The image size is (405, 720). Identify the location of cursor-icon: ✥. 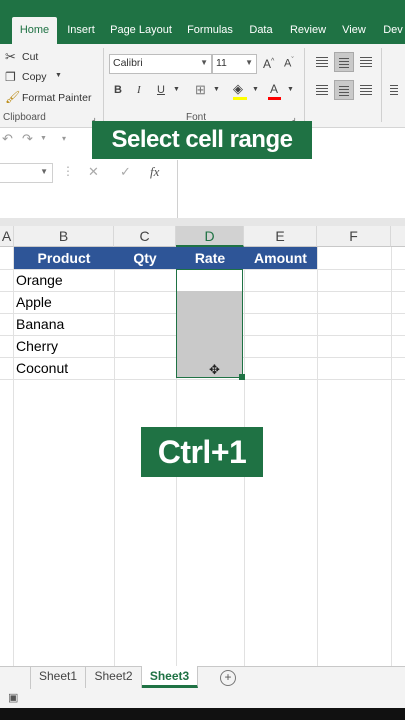
(214, 369).